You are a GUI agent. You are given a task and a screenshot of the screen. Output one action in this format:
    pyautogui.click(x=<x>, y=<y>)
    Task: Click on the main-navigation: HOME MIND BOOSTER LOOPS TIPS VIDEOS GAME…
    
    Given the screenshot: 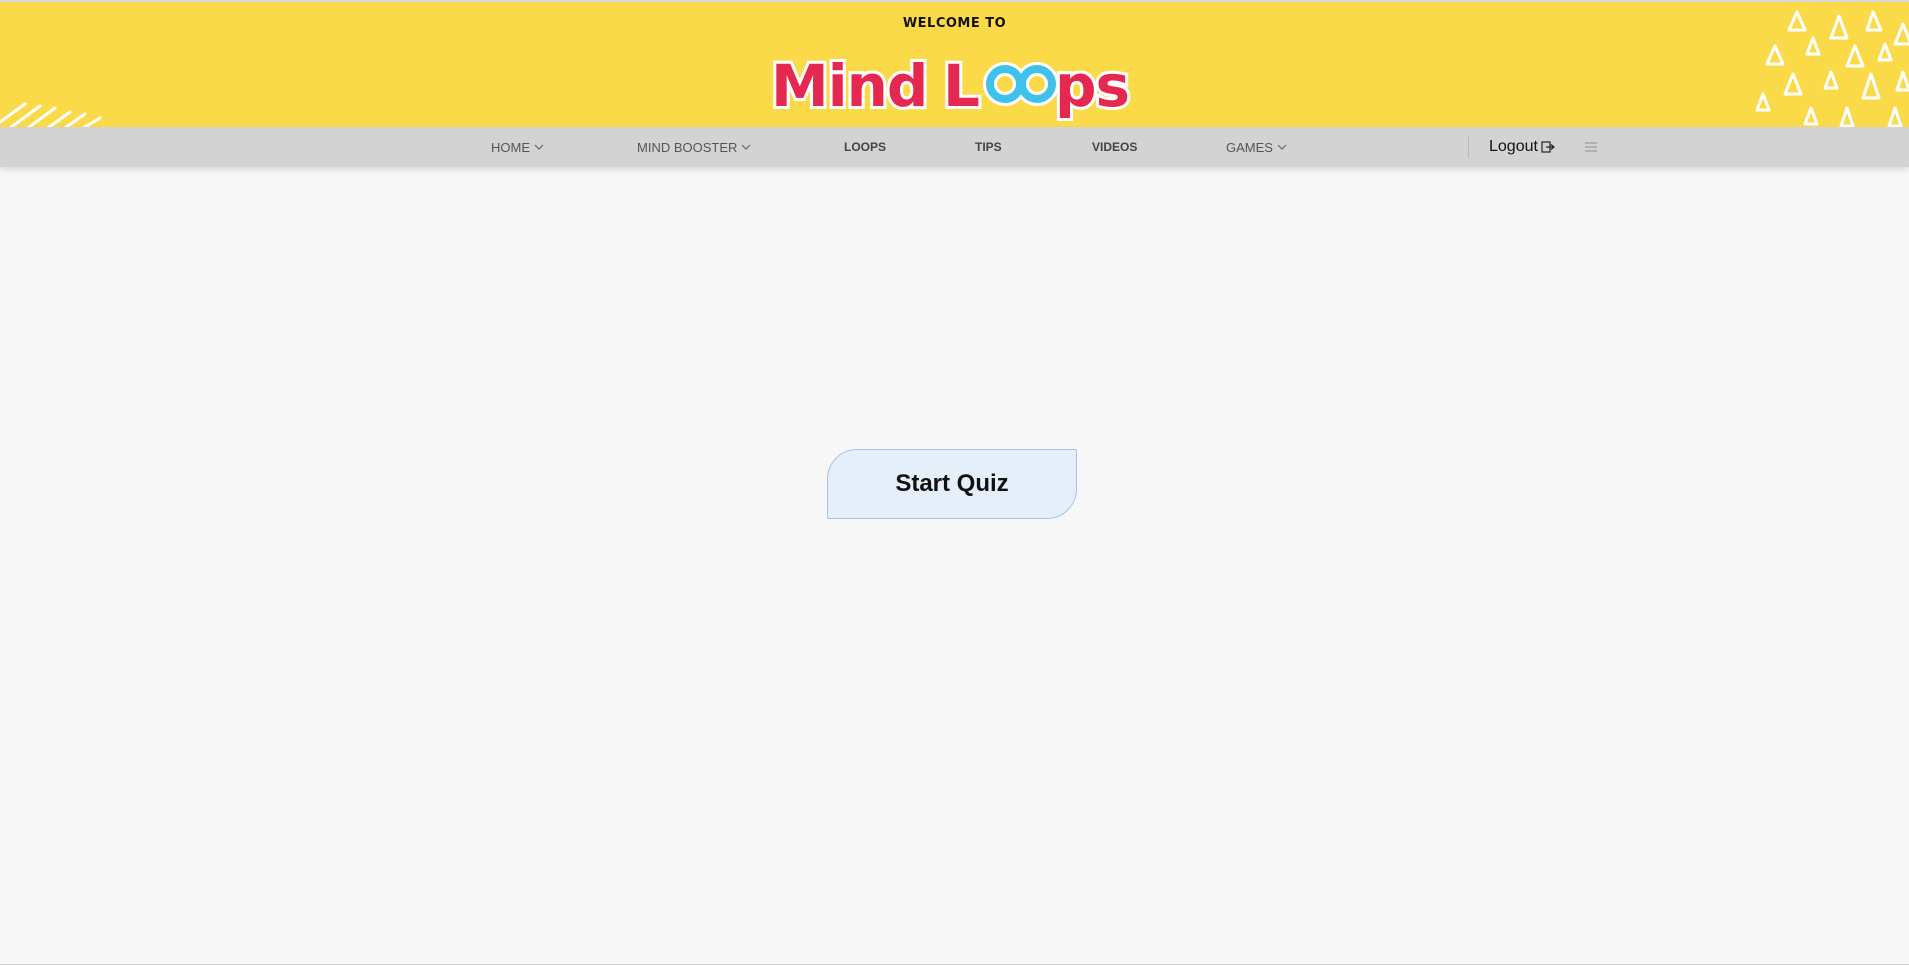 What is the action you would take?
    pyautogui.click(x=954, y=147)
    